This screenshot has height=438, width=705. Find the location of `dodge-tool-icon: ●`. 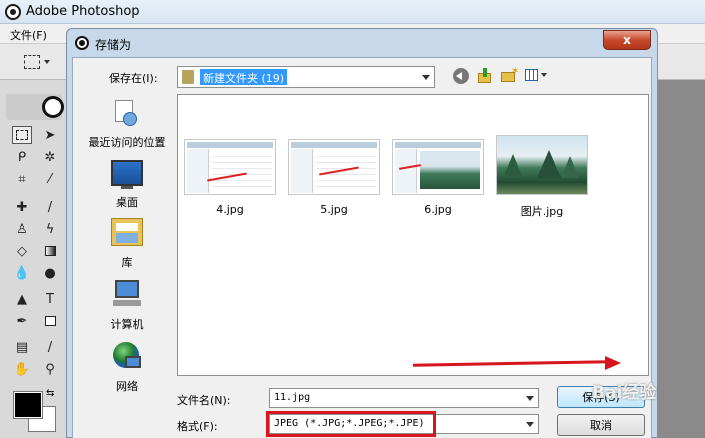

dodge-tool-icon: ● is located at coordinates (50, 273).